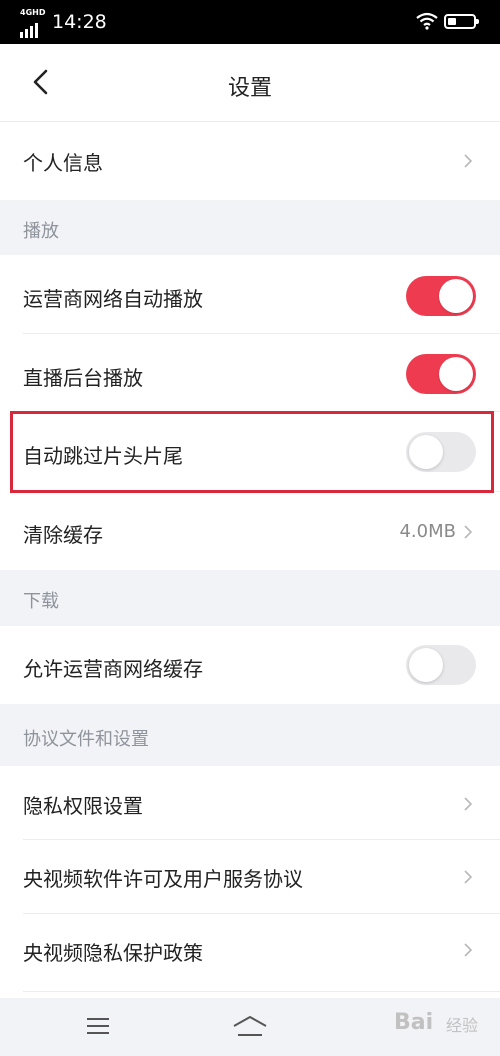 The image size is (500, 1056). I want to click on battery-icon, so click(461, 21).